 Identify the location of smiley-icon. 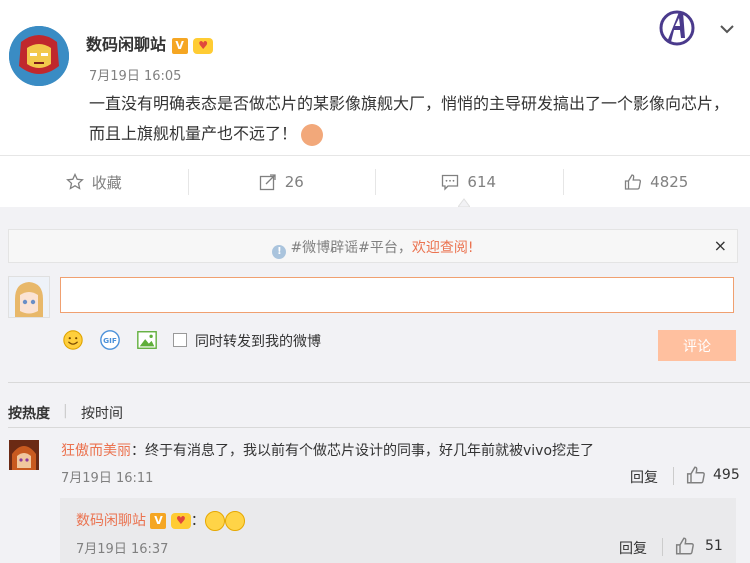
(73, 340).